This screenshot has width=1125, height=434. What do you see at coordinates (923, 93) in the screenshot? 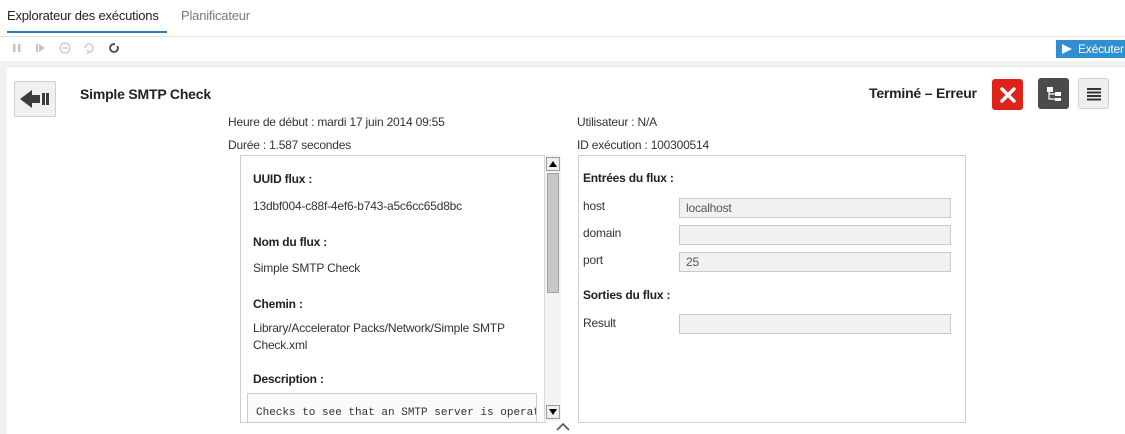
I see `run-status: Terminé – Erreur` at bounding box center [923, 93].